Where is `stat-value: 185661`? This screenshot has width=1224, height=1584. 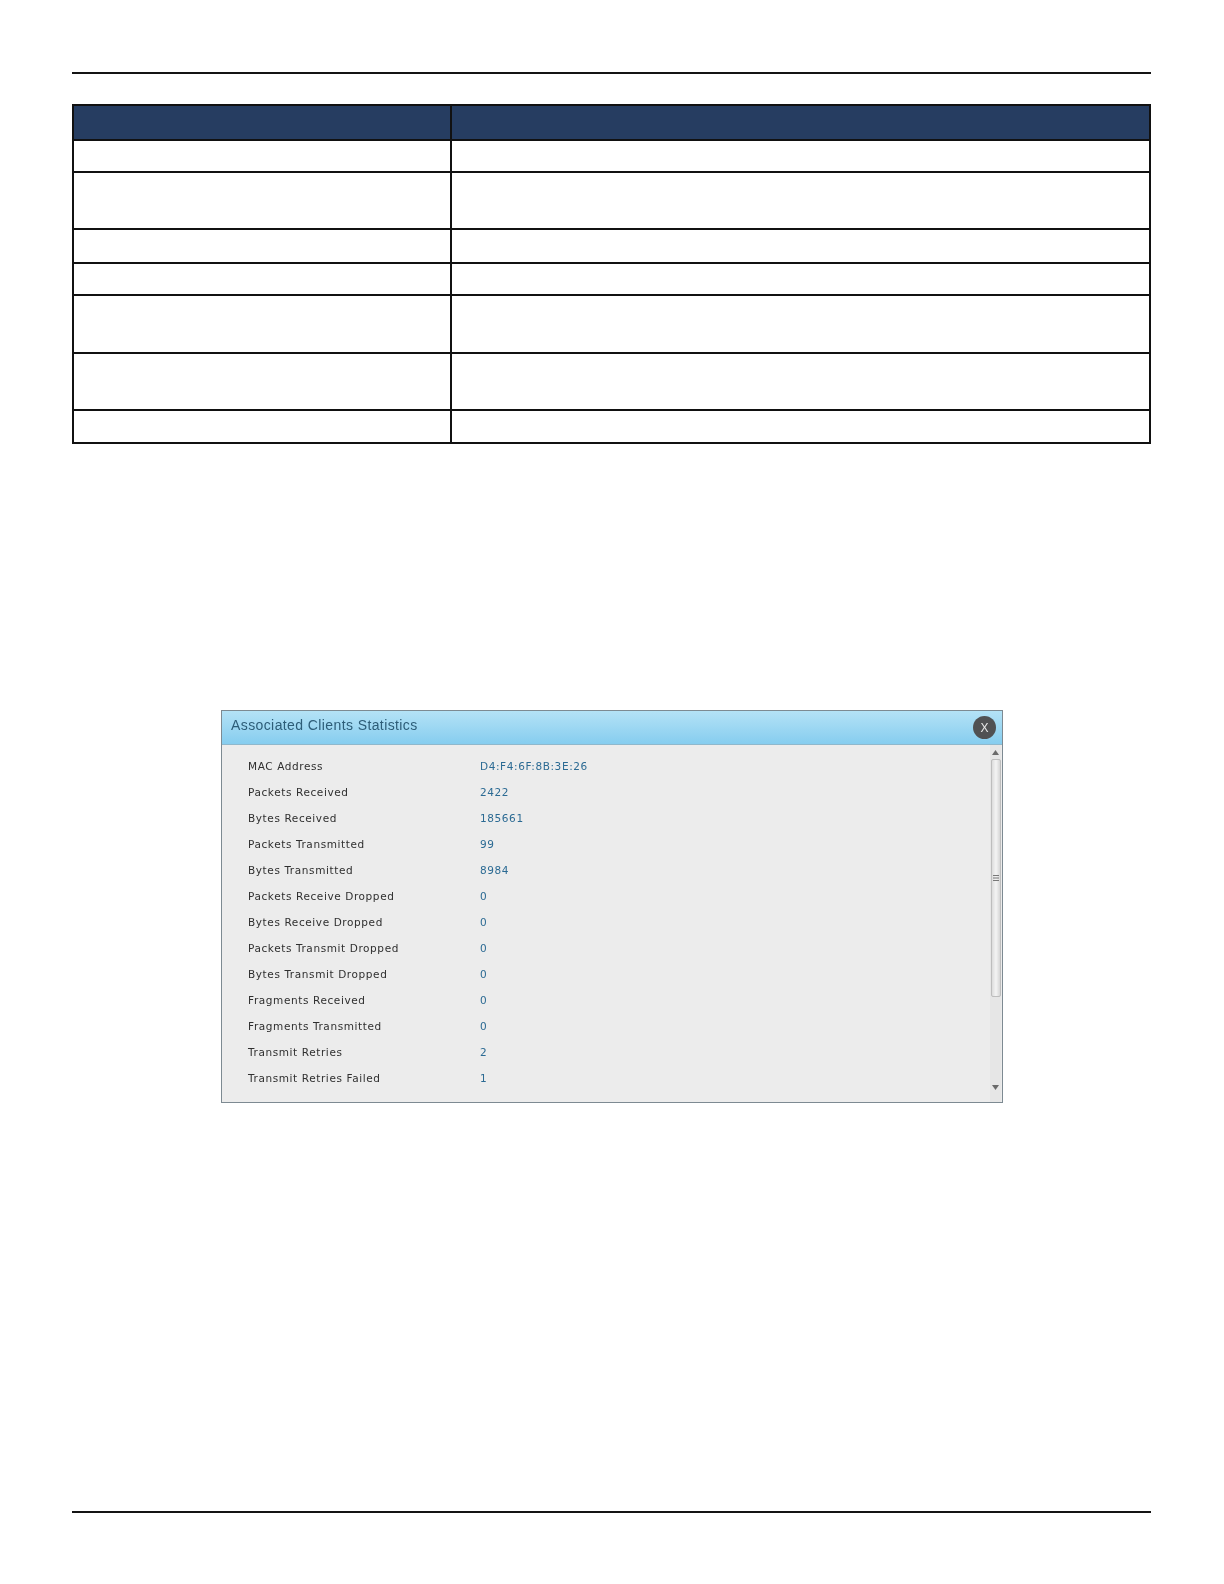
stat-value: 185661 is located at coordinates (502, 818).